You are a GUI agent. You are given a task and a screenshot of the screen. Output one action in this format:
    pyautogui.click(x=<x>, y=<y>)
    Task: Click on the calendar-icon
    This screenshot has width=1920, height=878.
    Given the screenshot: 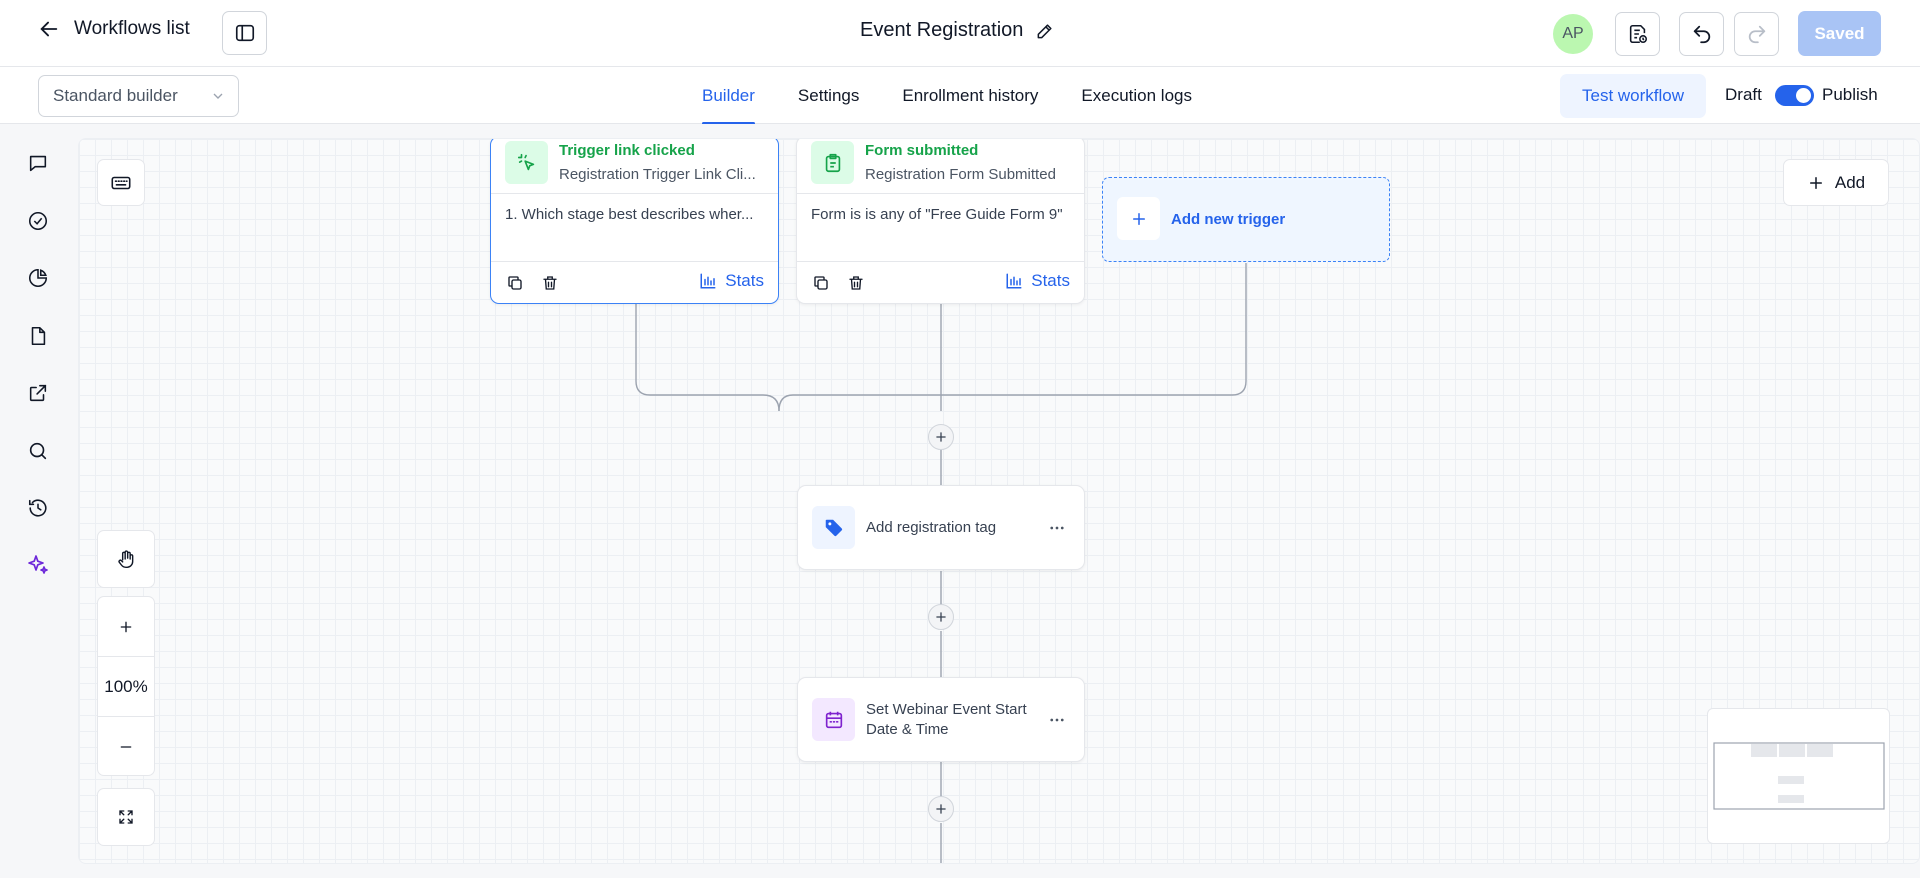 What is the action you would take?
    pyautogui.click(x=833, y=719)
    